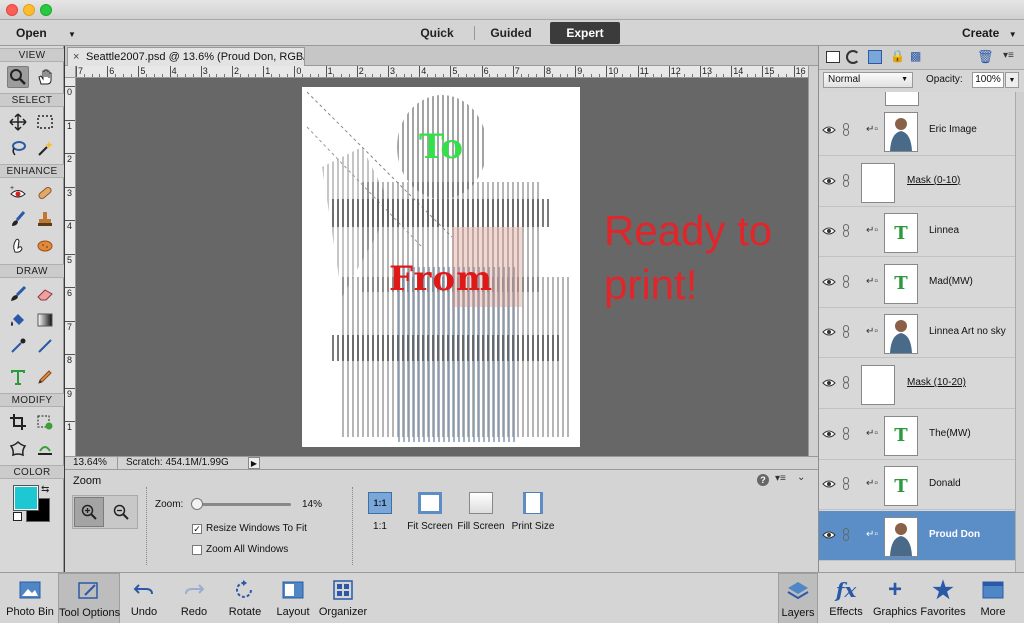 This screenshot has height=623, width=1024. What do you see at coordinates (45, 422) in the screenshot?
I see `recompose-tool` at bounding box center [45, 422].